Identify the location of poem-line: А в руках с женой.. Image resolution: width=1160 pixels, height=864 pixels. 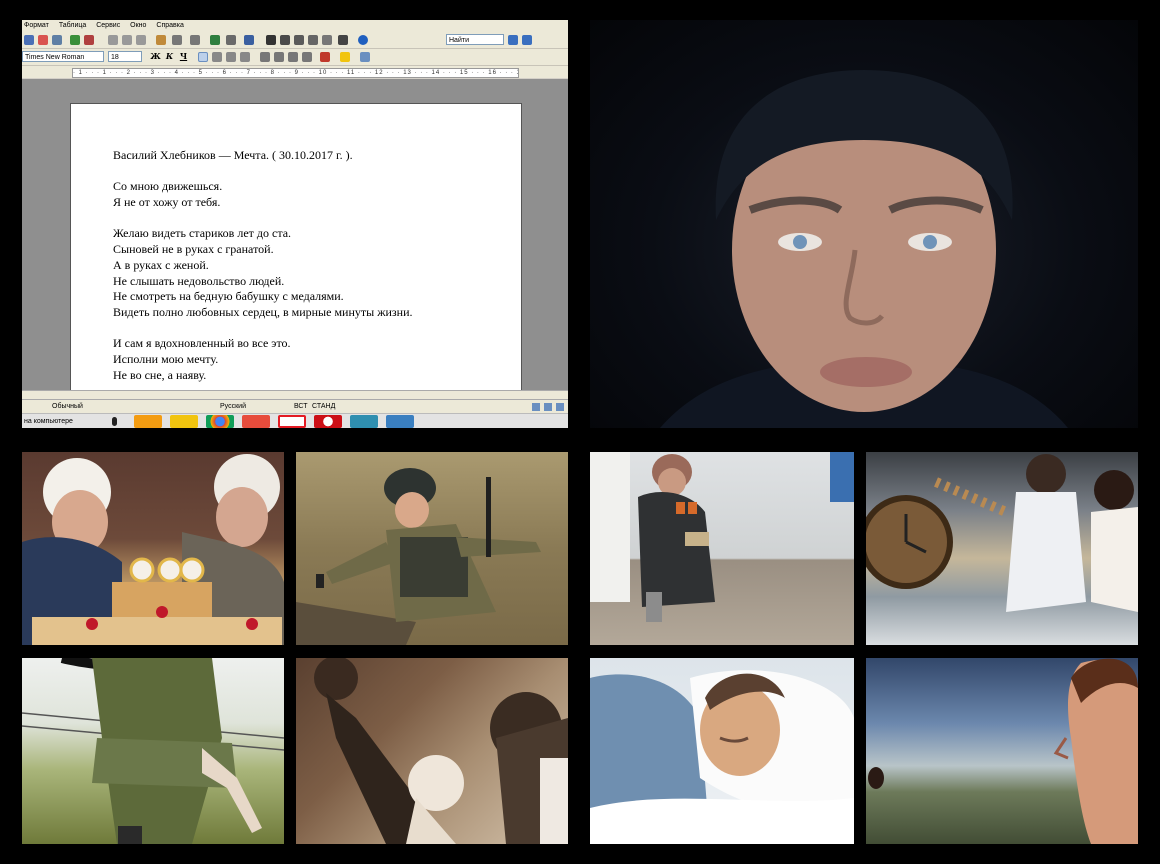
(161, 264).